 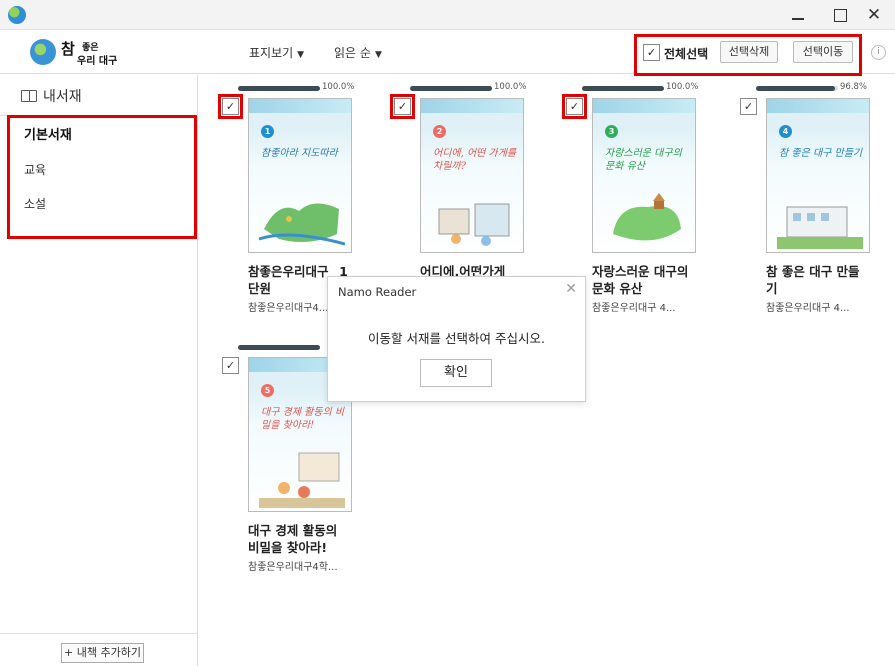 I want to click on book-title: 자랑스러운 대구의 문화 유산, so click(x=644, y=280).